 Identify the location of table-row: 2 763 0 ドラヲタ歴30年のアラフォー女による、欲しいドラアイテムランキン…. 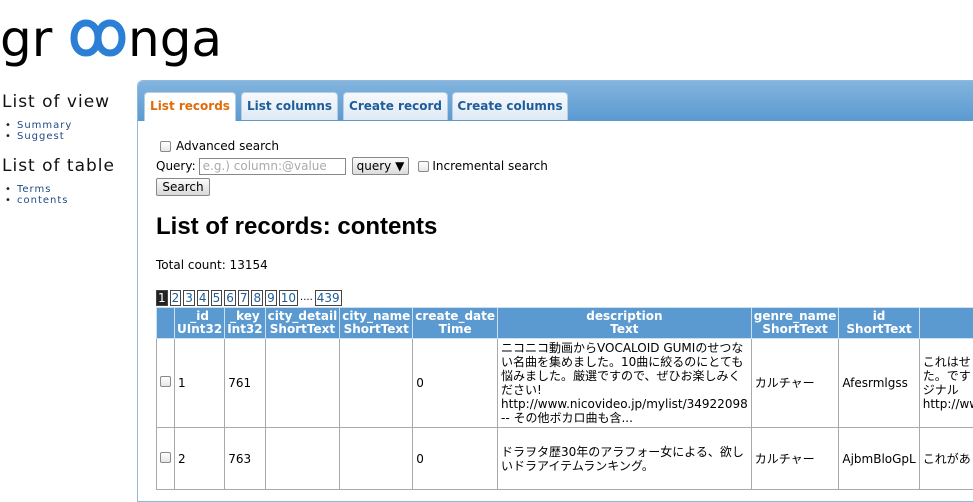
(565, 459).